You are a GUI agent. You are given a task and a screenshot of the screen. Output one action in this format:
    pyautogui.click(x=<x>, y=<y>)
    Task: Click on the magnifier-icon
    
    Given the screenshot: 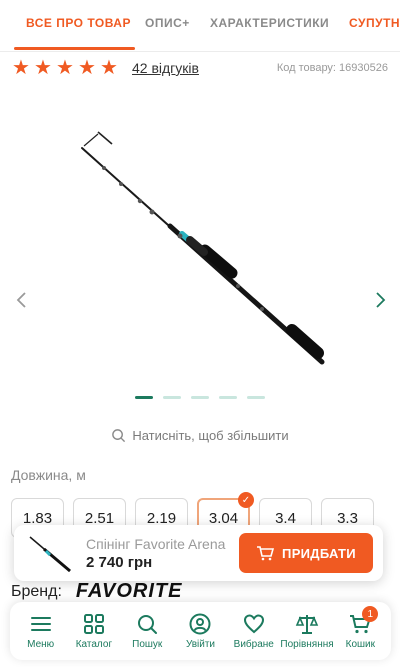 What is the action you would take?
    pyautogui.click(x=119, y=436)
    